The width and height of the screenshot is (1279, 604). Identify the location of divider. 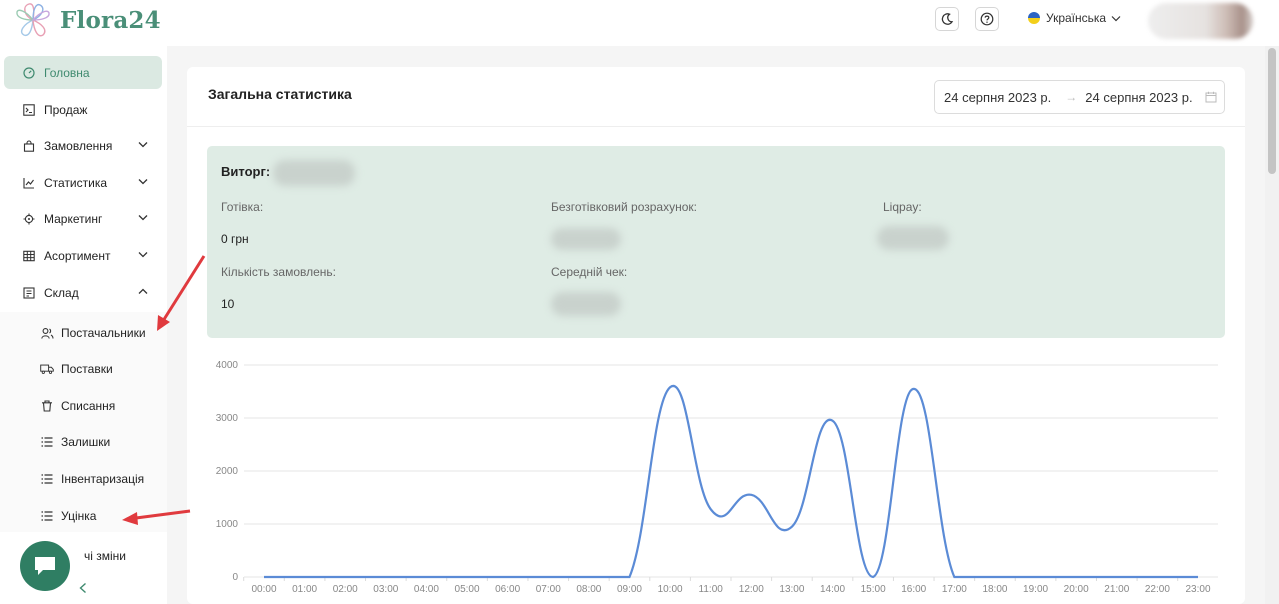
(716, 126).